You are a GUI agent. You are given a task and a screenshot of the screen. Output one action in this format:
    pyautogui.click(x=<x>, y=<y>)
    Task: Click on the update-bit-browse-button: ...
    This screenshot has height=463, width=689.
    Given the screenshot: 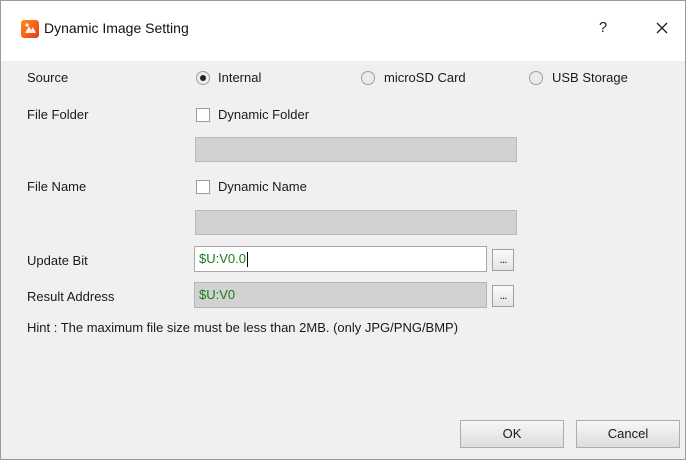 What is the action you would take?
    pyautogui.click(x=503, y=260)
    